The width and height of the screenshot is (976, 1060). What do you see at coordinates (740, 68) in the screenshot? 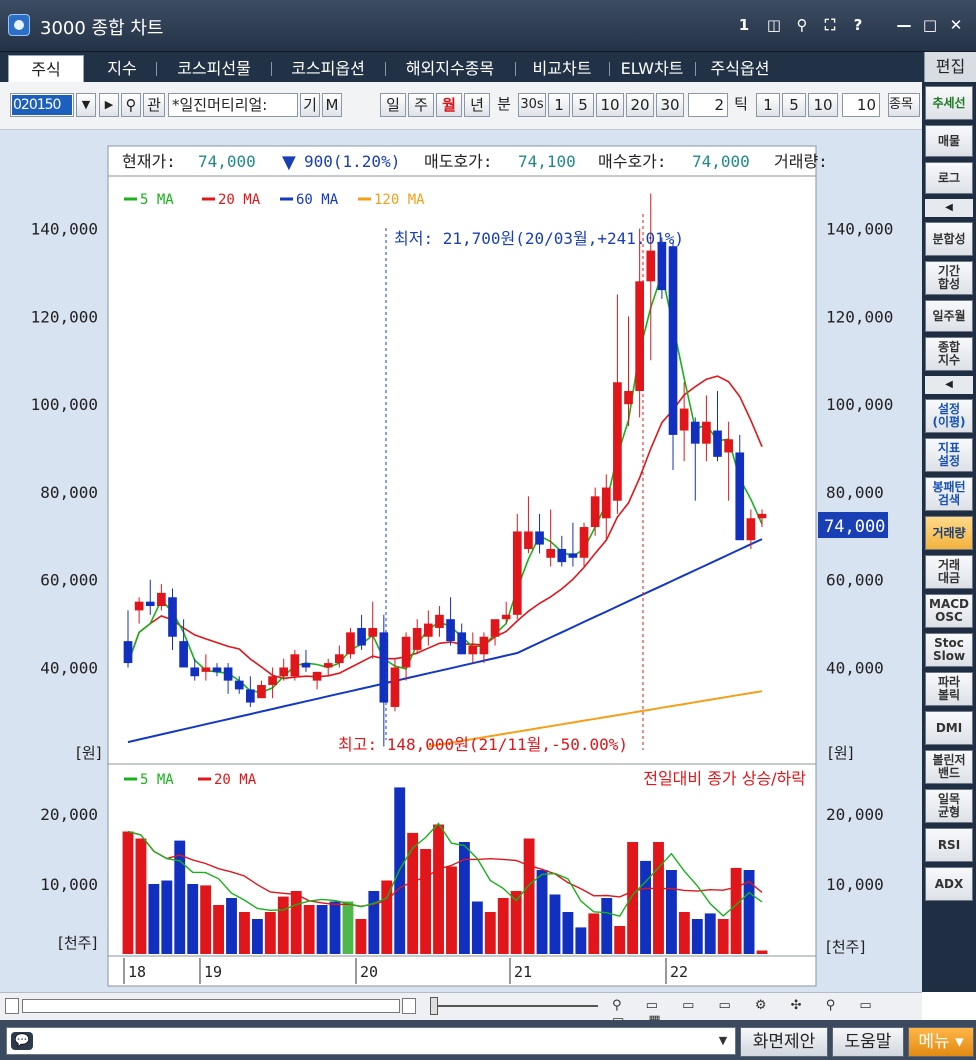
I see `tab-stock-options: 주식옵션` at bounding box center [740, 68].